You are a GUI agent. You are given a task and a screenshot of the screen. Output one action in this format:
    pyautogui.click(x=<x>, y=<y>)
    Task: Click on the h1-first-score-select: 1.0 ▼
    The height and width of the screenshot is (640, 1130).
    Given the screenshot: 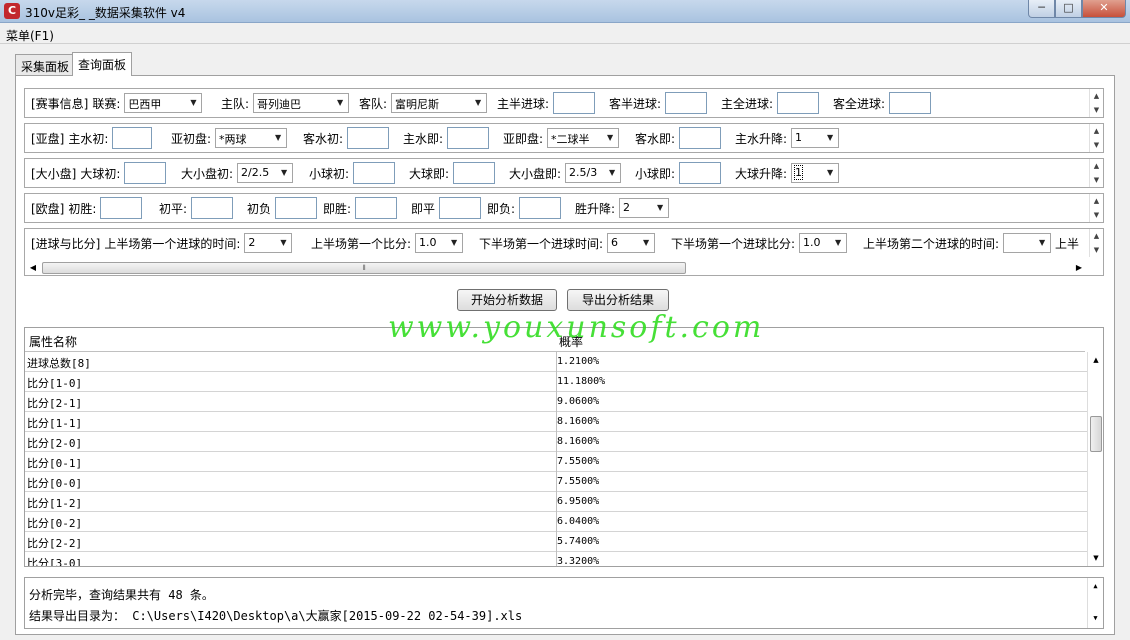 What is the action you would take?
    pyautogui.click(x=439, y=243)
    